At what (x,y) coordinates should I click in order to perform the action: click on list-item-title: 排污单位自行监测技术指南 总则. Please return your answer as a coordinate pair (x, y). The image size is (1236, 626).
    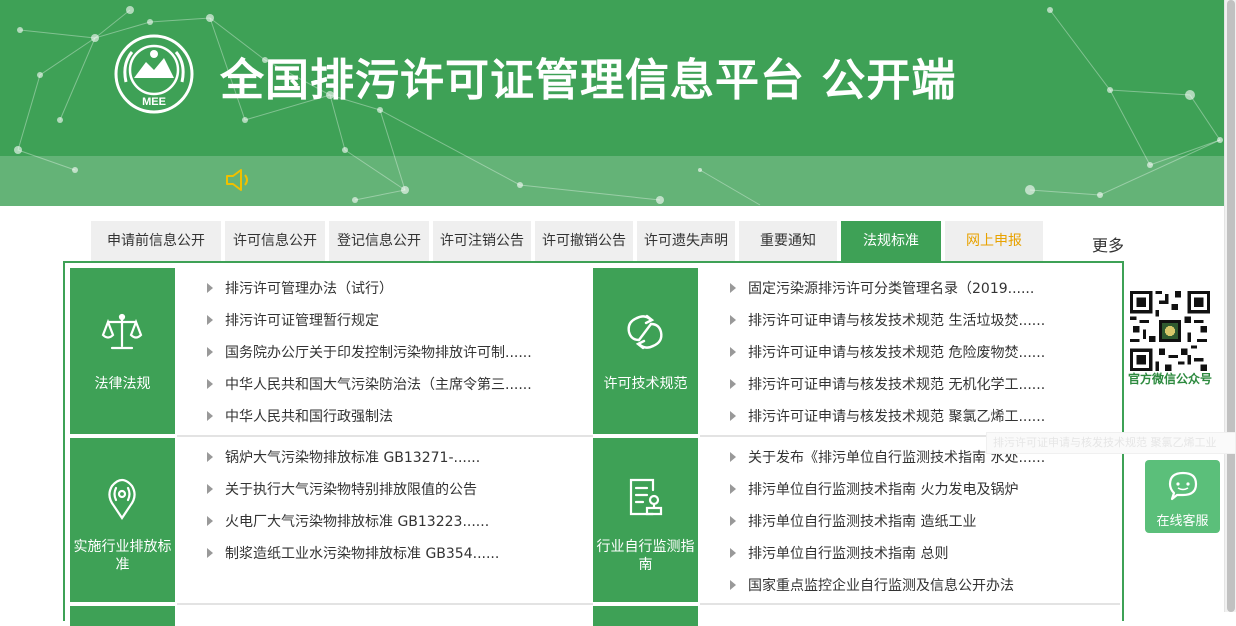
    Looking at the image, I should click on (848, 554).